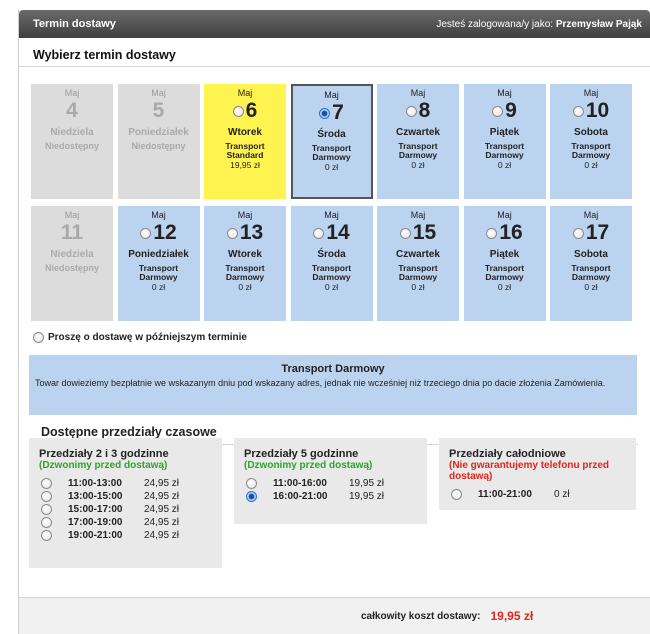 The width and height of the screenshot is (650, 634). What do you see at coordinates (538, 494) in the screenshot?
I see `slot-option: 11:00-21:00 0 zł` at bounding box center [538, 494].